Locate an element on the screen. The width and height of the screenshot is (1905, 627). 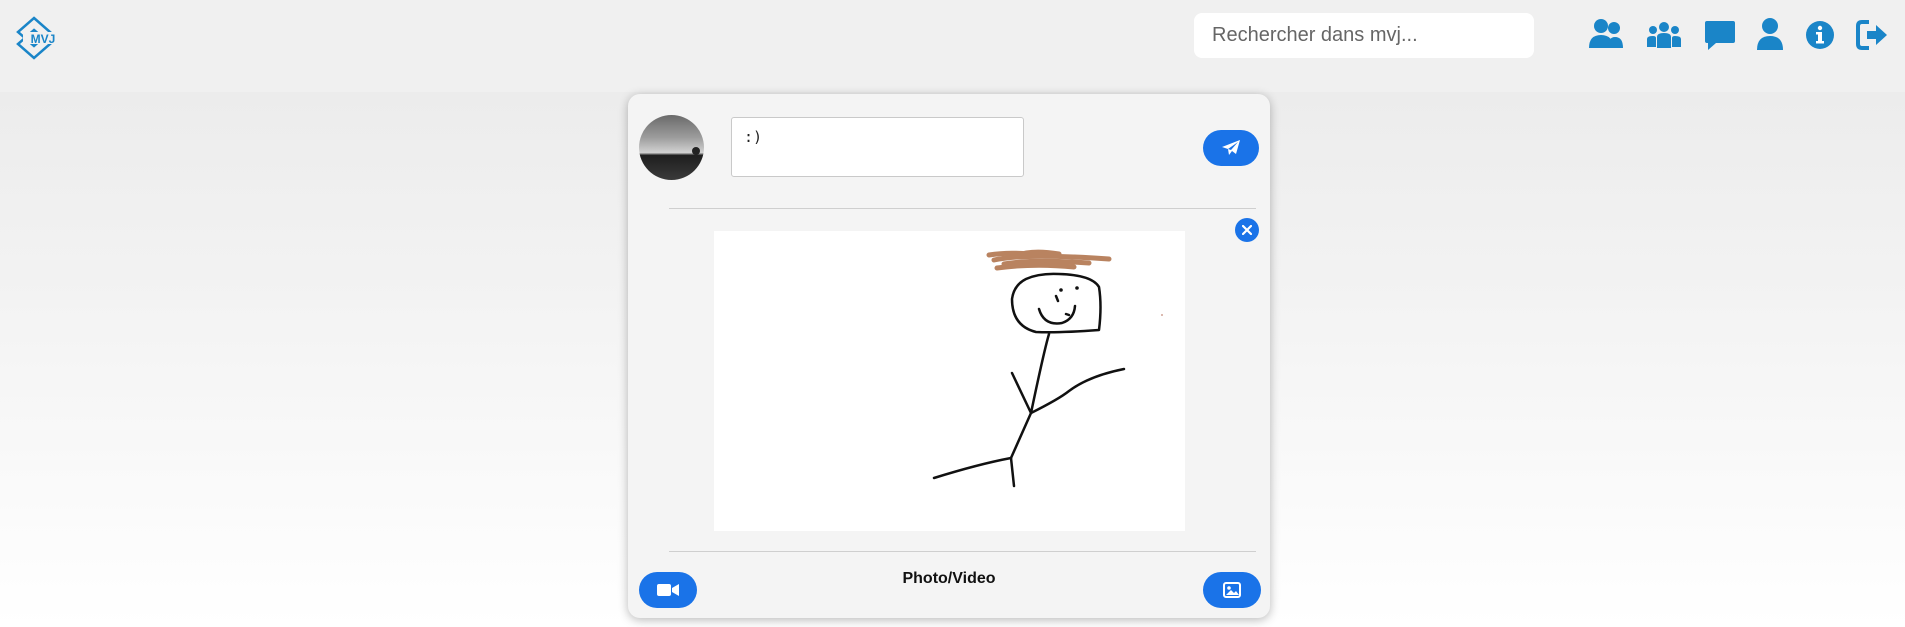
media-label: Photo/Video is located at coordinates (949, 578).